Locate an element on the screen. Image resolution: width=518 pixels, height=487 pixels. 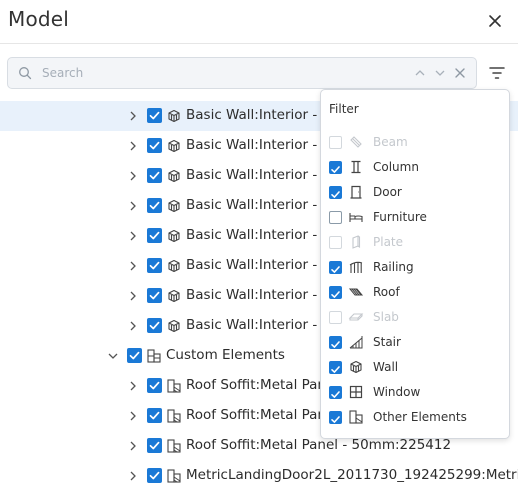
close-button is located at coordinates (495, 21).